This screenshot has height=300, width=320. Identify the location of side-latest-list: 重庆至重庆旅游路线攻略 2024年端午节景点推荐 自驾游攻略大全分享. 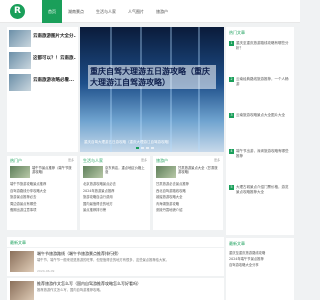
(260, 259).